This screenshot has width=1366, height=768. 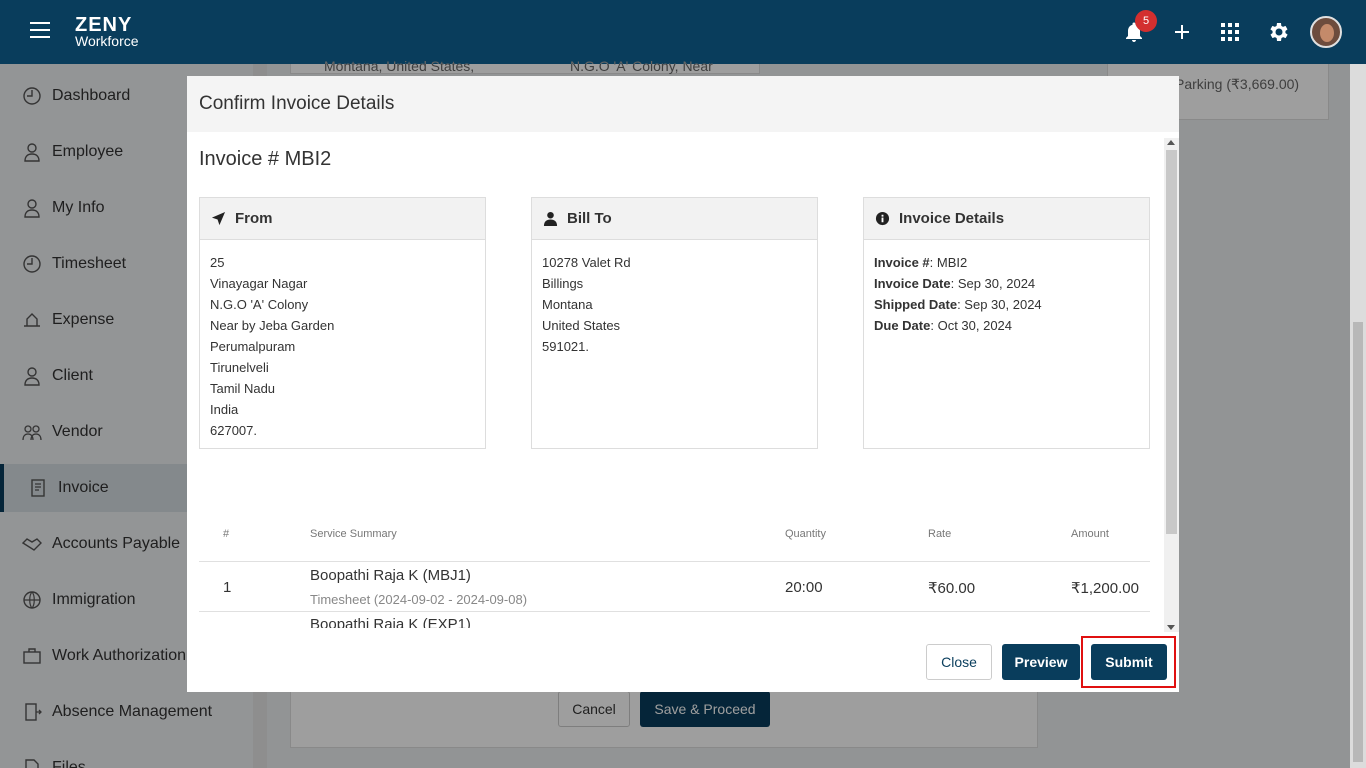 I want to click on detail-label: Due Date, so click(x=902, y=325).